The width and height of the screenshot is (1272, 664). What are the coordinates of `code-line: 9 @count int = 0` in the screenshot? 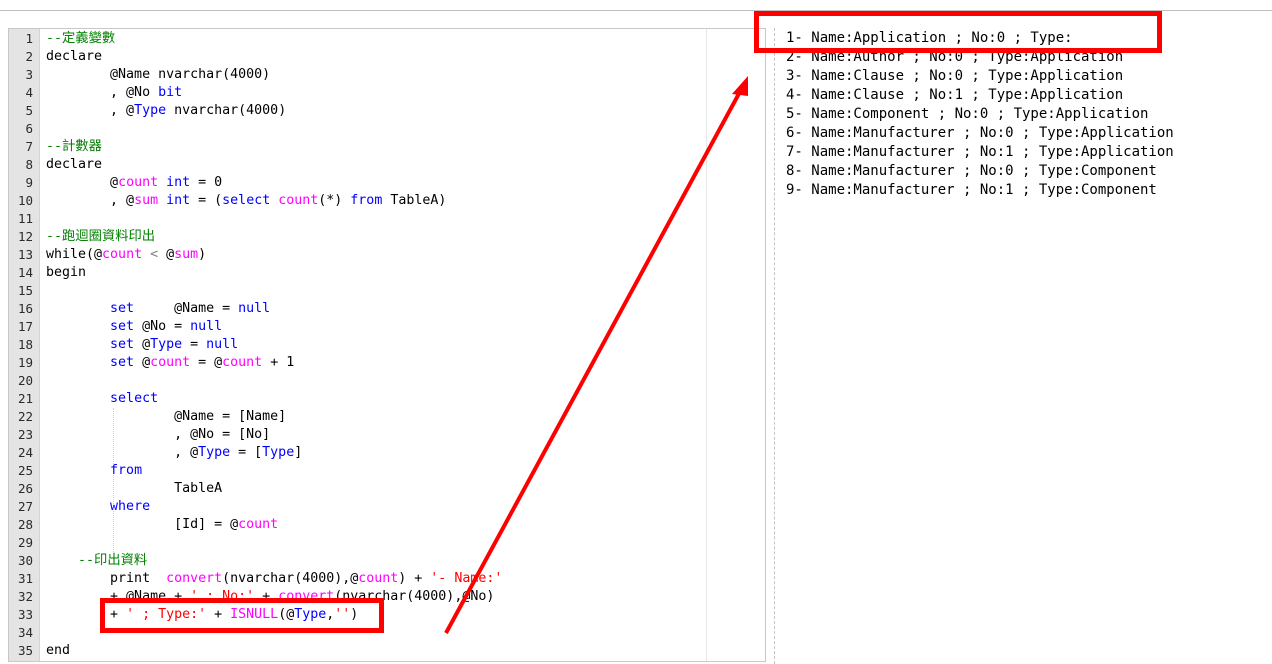 It's located at (387, 183).